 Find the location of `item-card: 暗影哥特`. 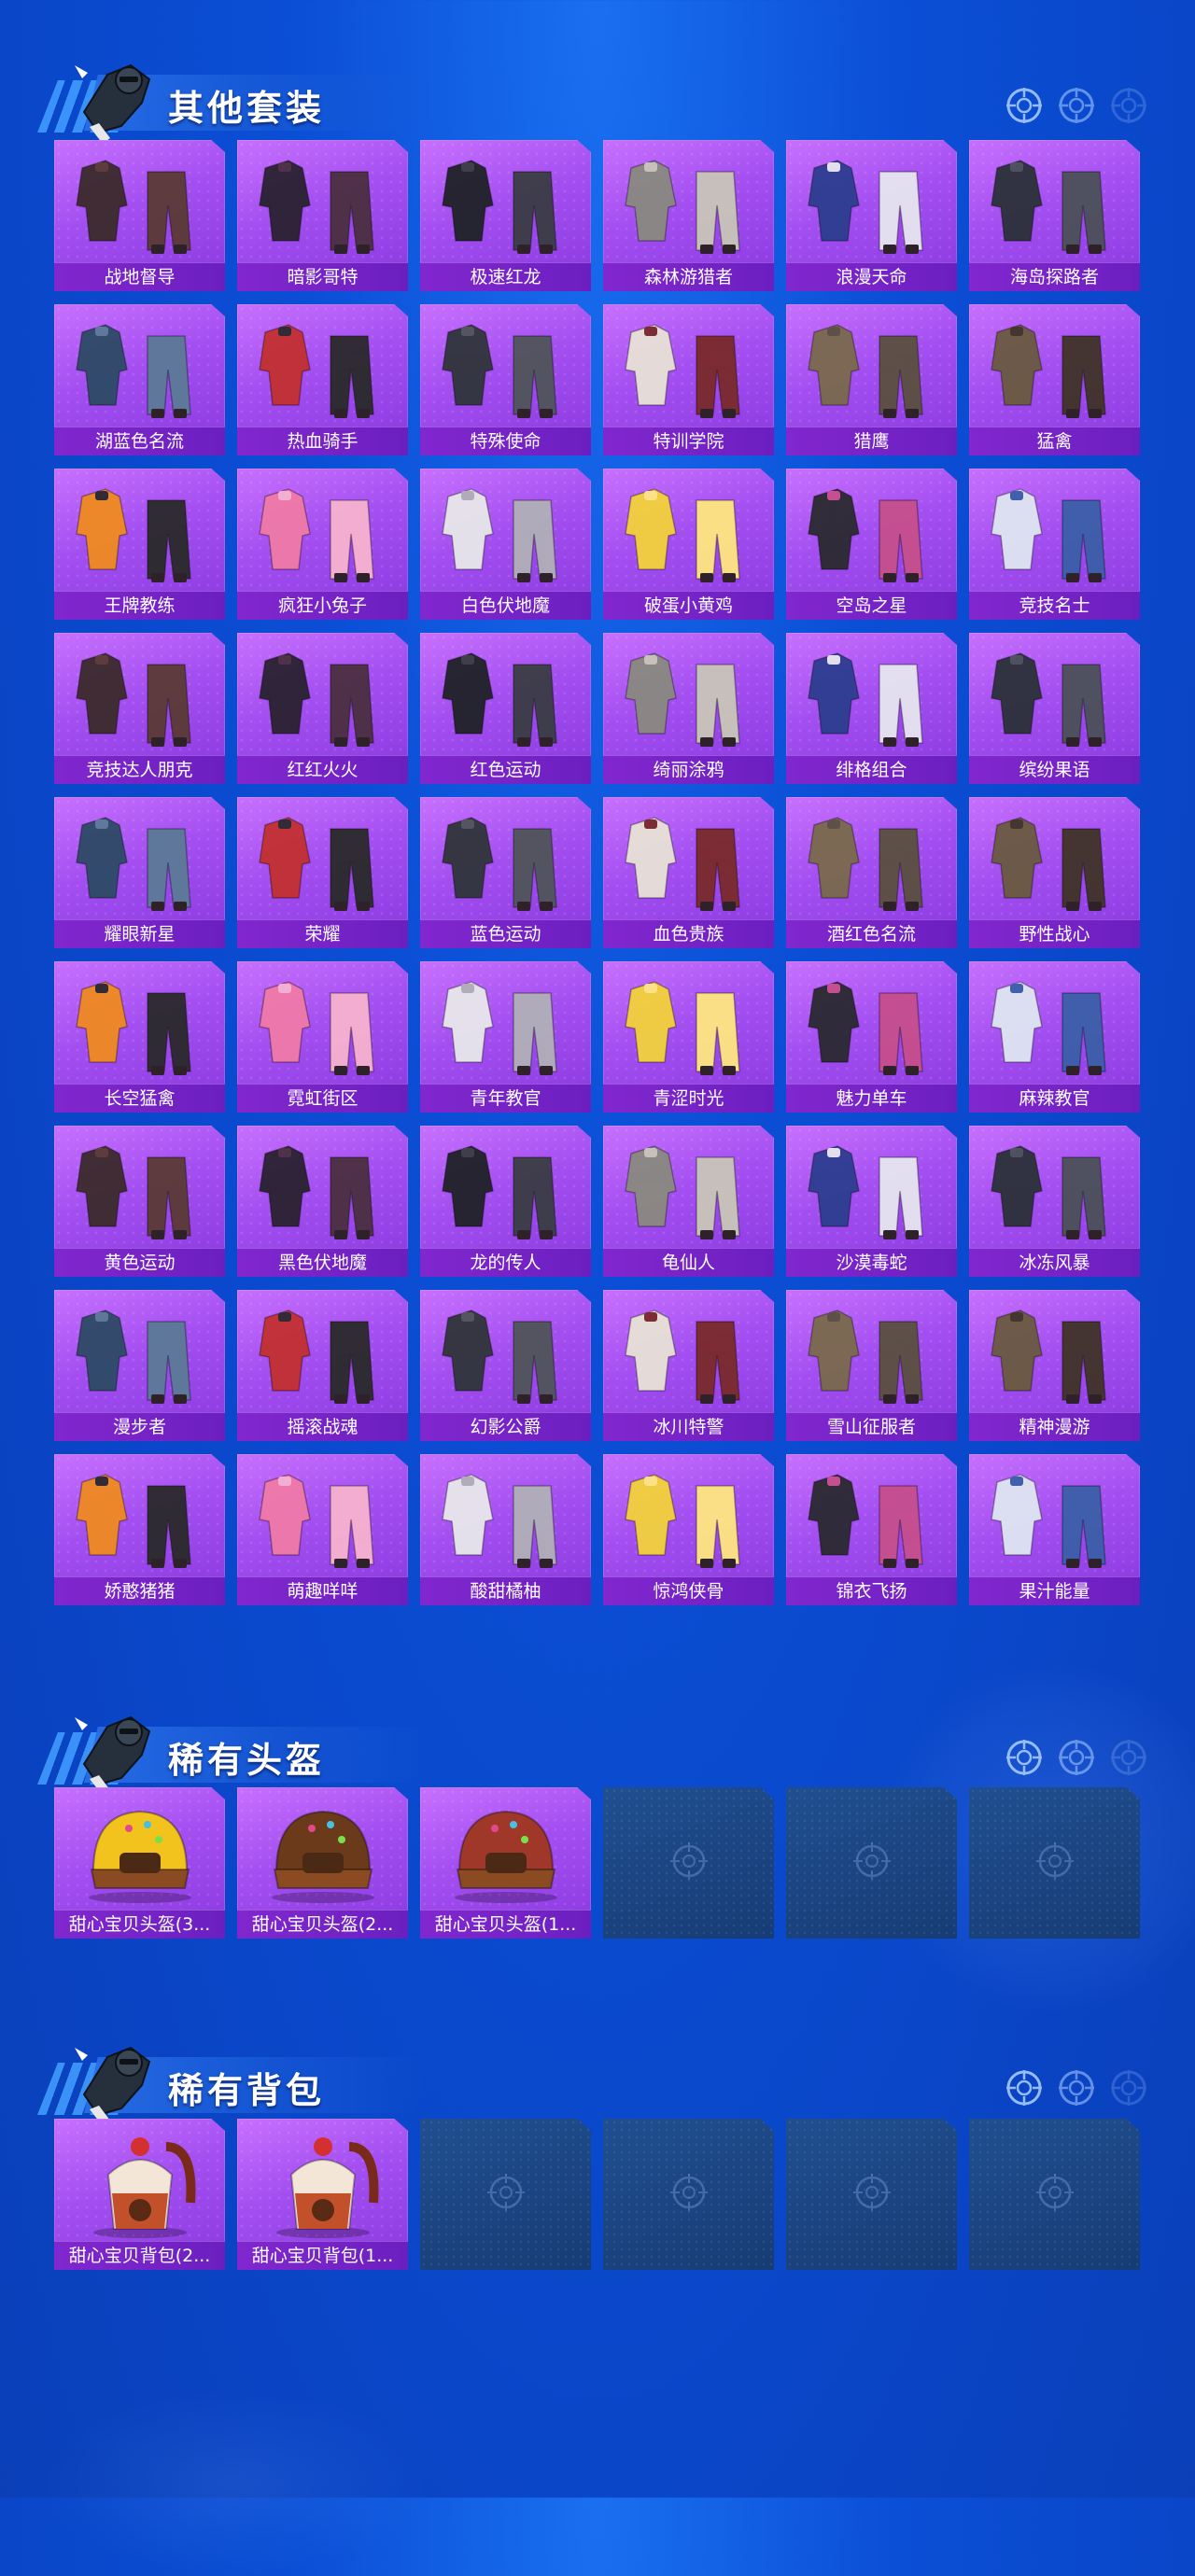

item-card: 暗影哥特 is located at coordinates (322, 215).